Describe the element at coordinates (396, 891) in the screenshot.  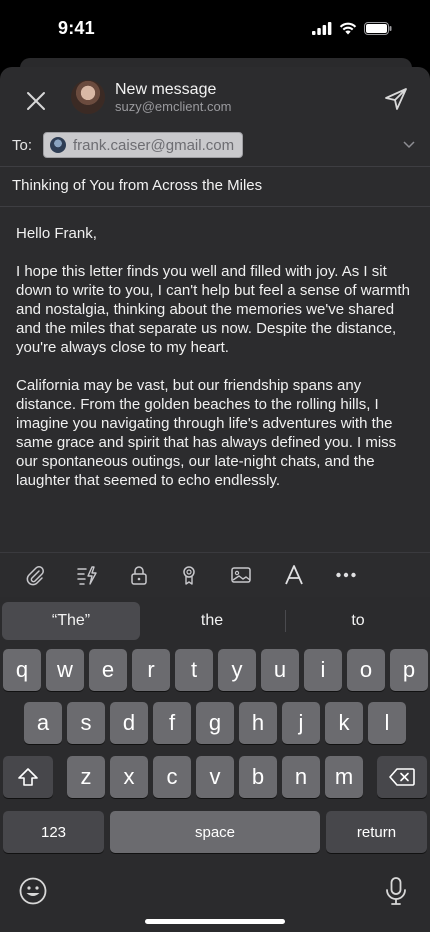
I see `microphone-icon` at that location.